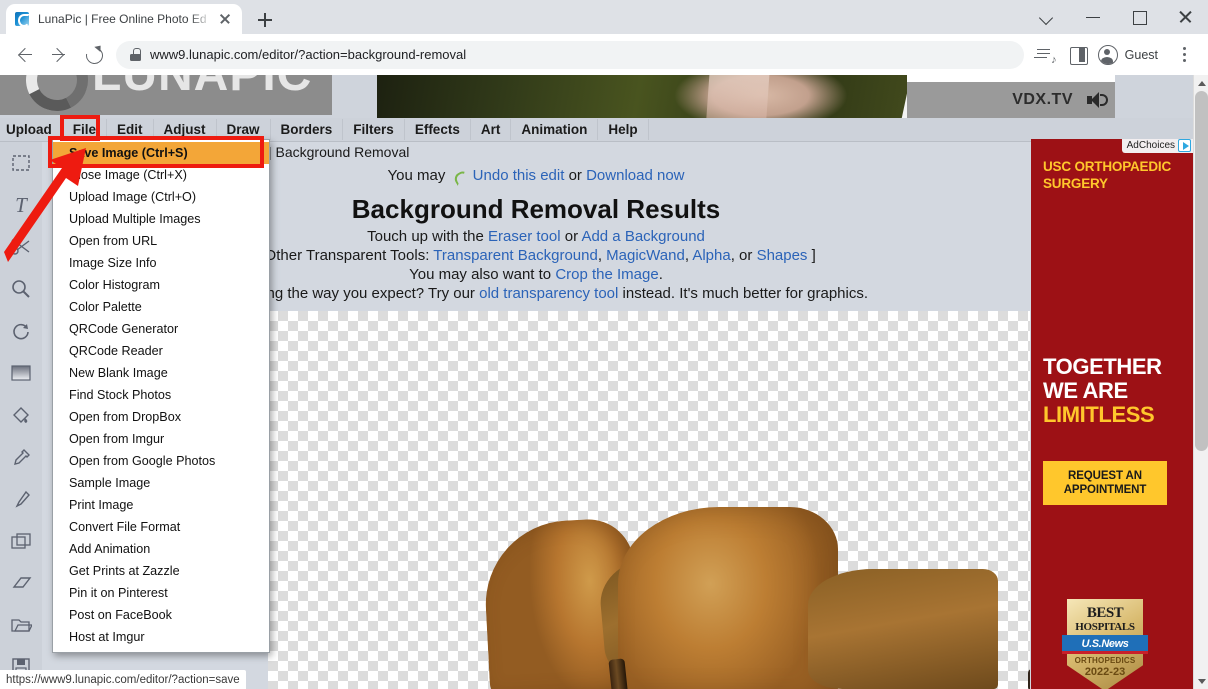 This screenshot has height=689, width=1208. What do you see at coordinates (21, 289) in the screenshot?
I see `magnifier-icon` at bounding box center [21, 289].